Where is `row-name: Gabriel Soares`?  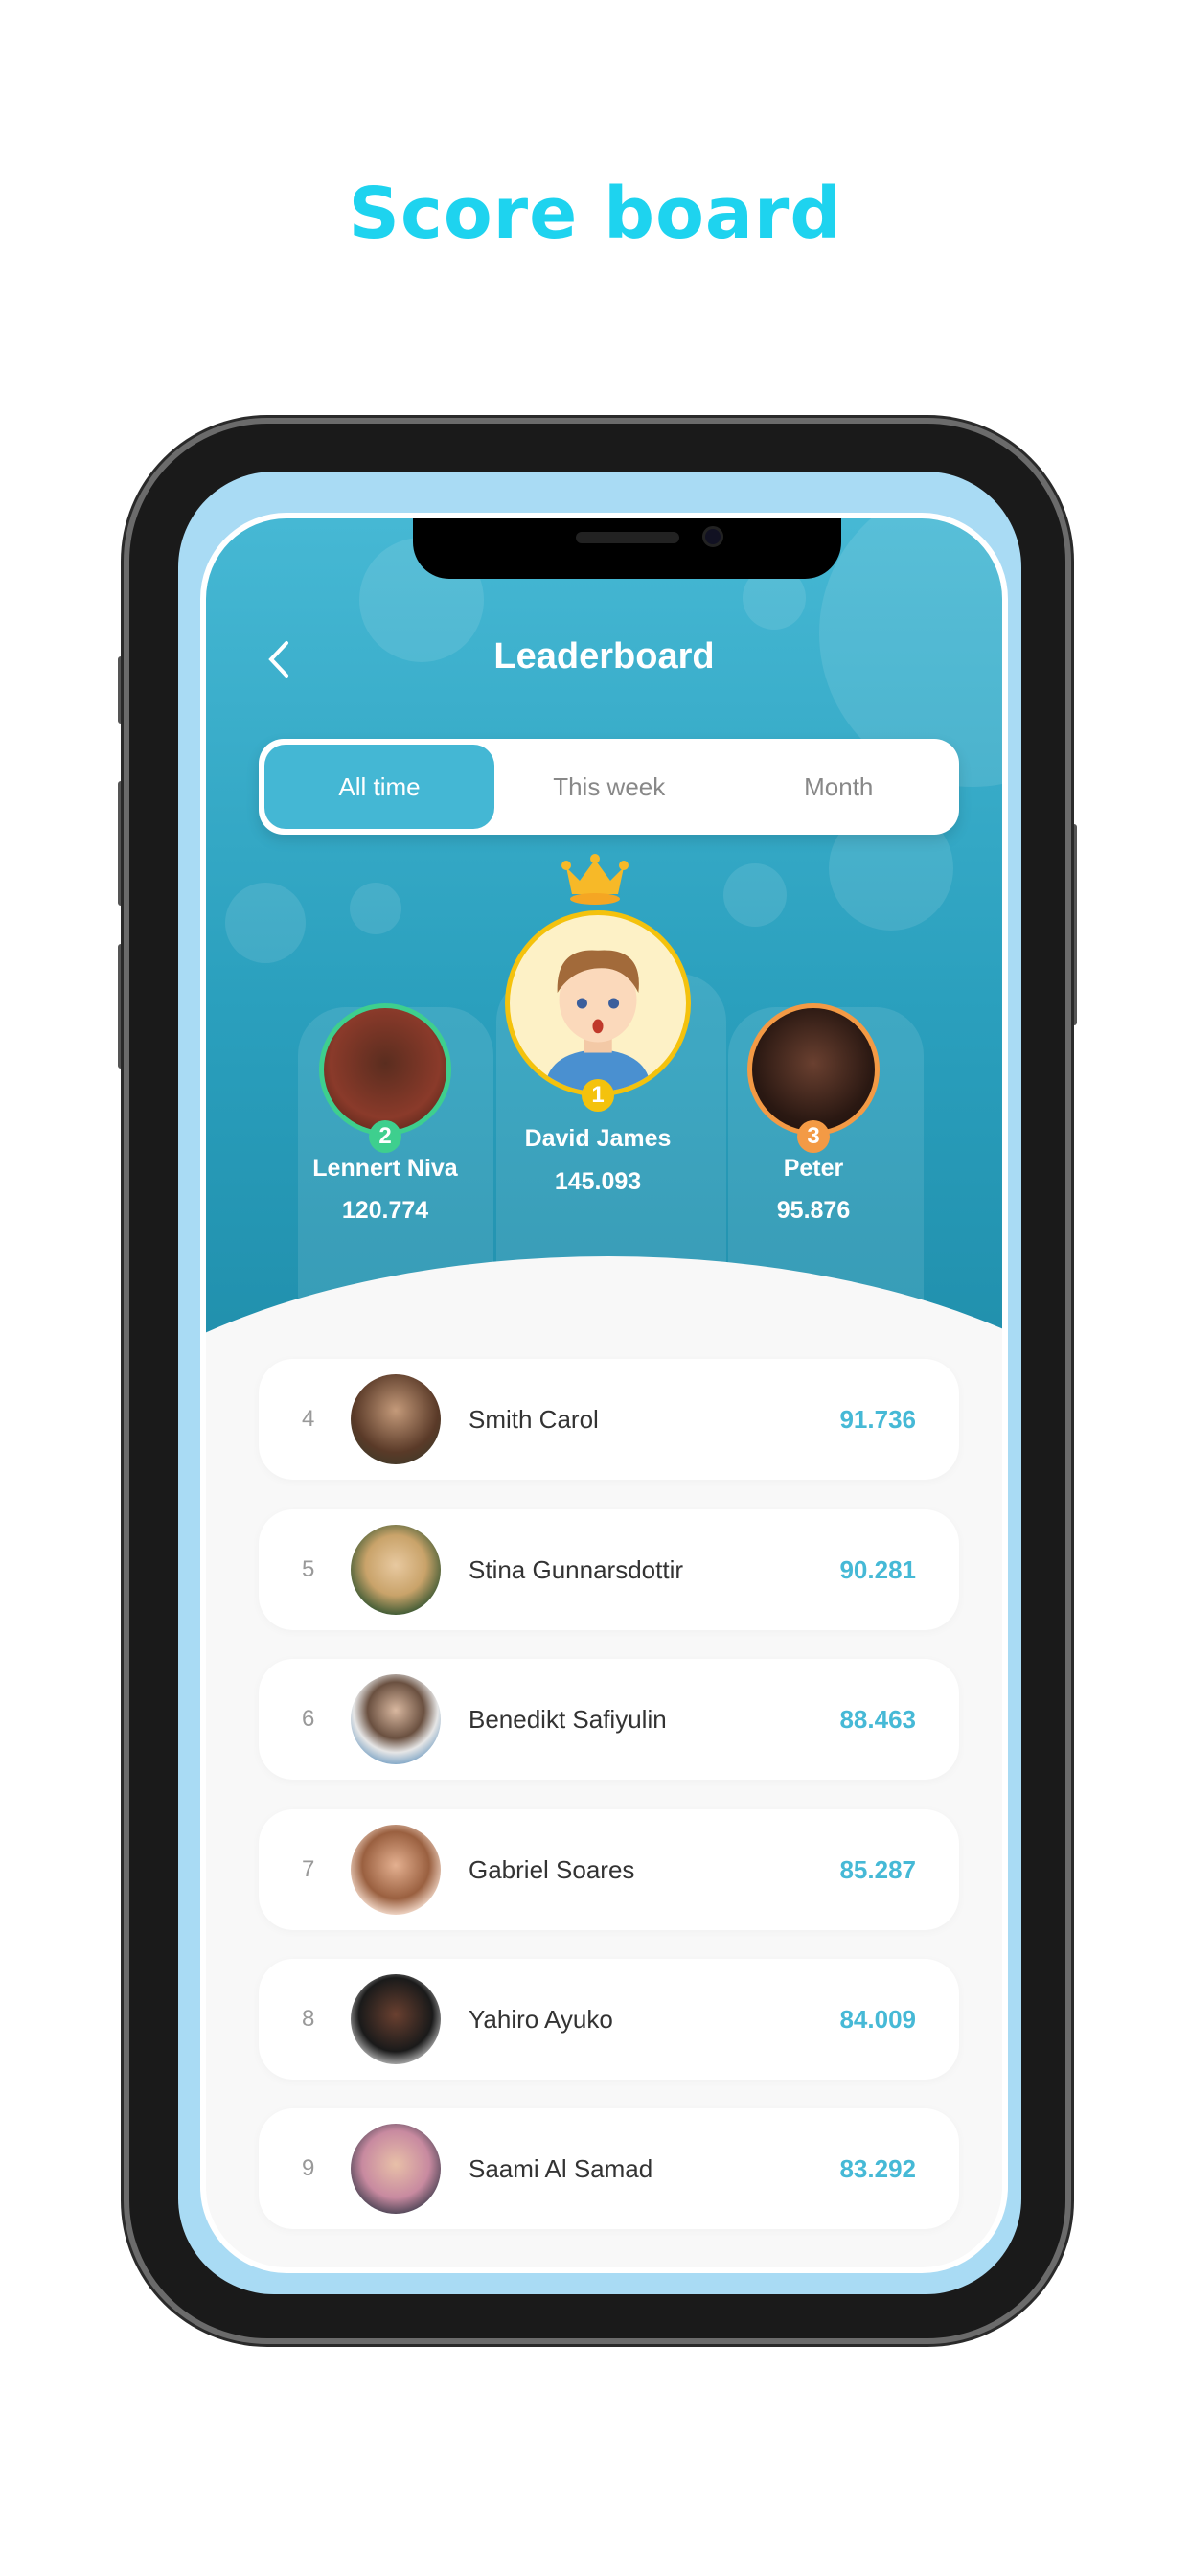 row-name: Gabriel Soares is located at coordinates (552, 1869).